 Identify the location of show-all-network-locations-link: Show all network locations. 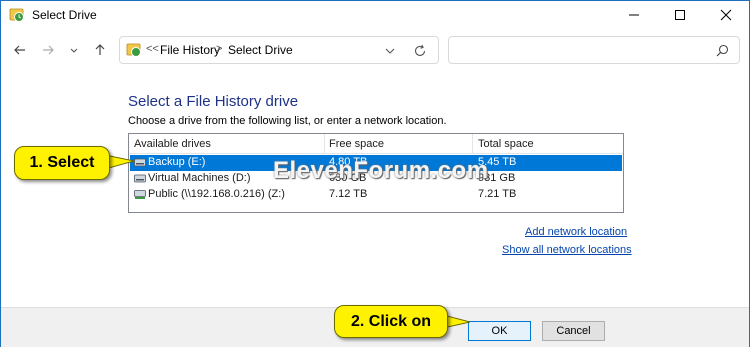
(567, 250).